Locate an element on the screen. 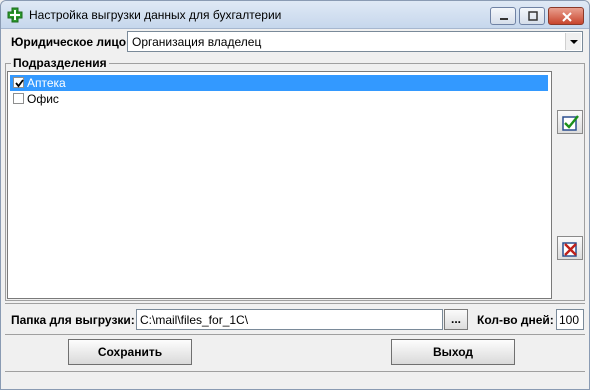  days-label: Кол-во дней: is located at coordinates (515, 320).